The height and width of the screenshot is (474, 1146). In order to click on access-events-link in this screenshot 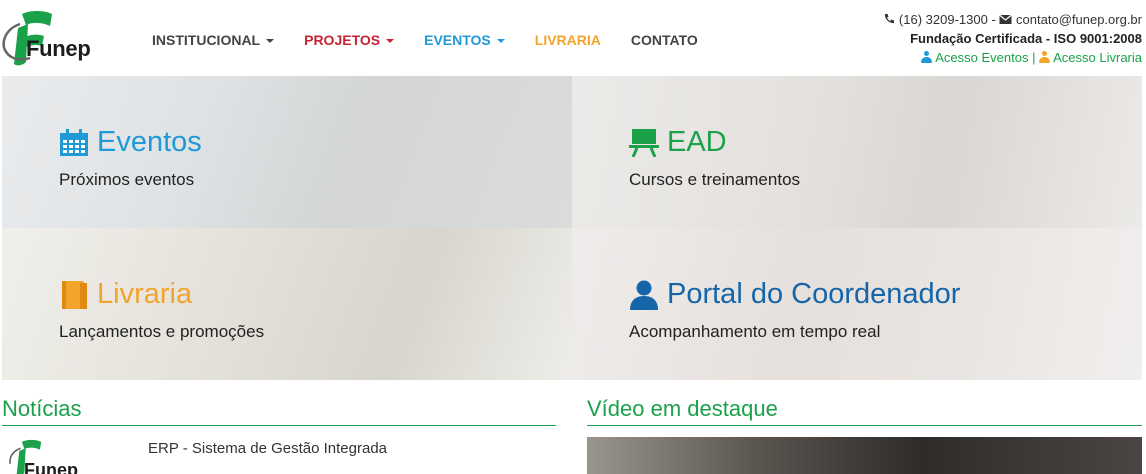, I will do `click(928, 57)`.